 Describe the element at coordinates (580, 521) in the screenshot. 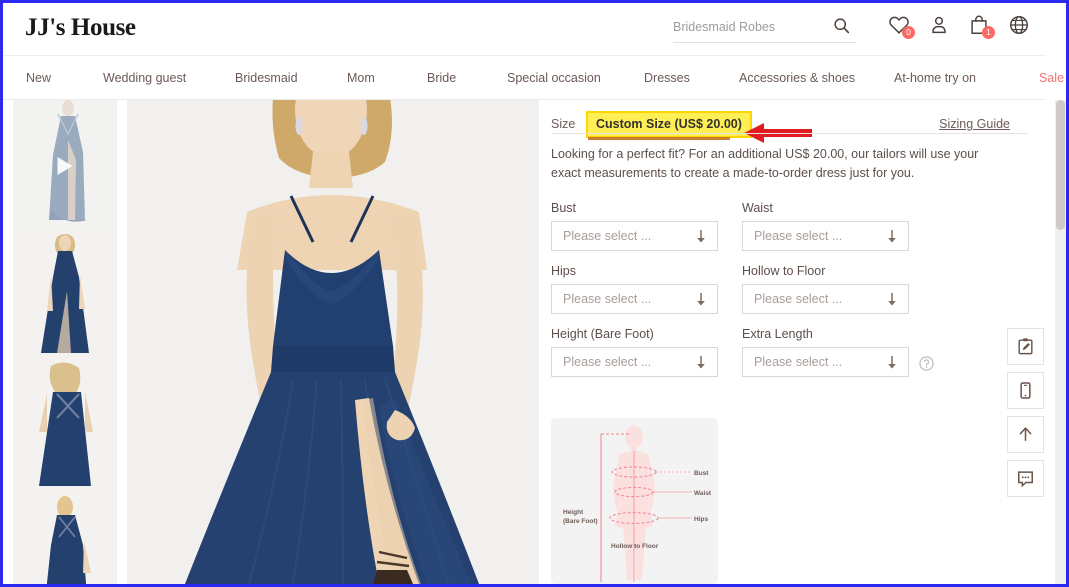

I see `diagram-label-height-sub: (Bare Foot)` at that location.